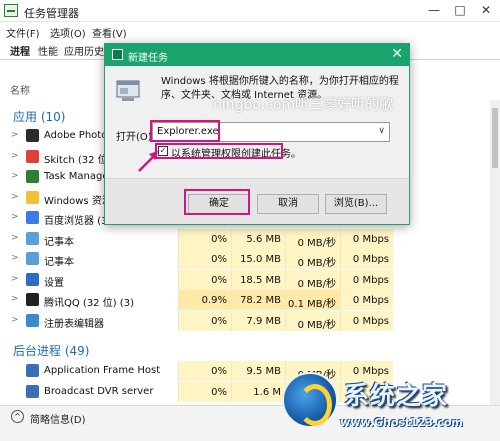  I want to click on memory-cell: 5.6 MB, so click(258, 238).